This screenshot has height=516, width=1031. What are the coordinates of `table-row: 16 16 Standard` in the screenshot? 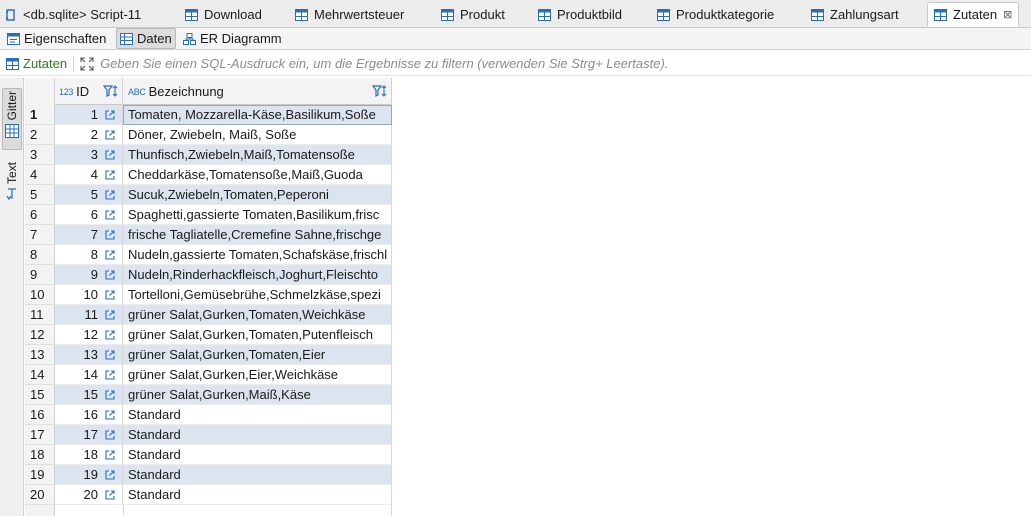 It's located at (208, 415).